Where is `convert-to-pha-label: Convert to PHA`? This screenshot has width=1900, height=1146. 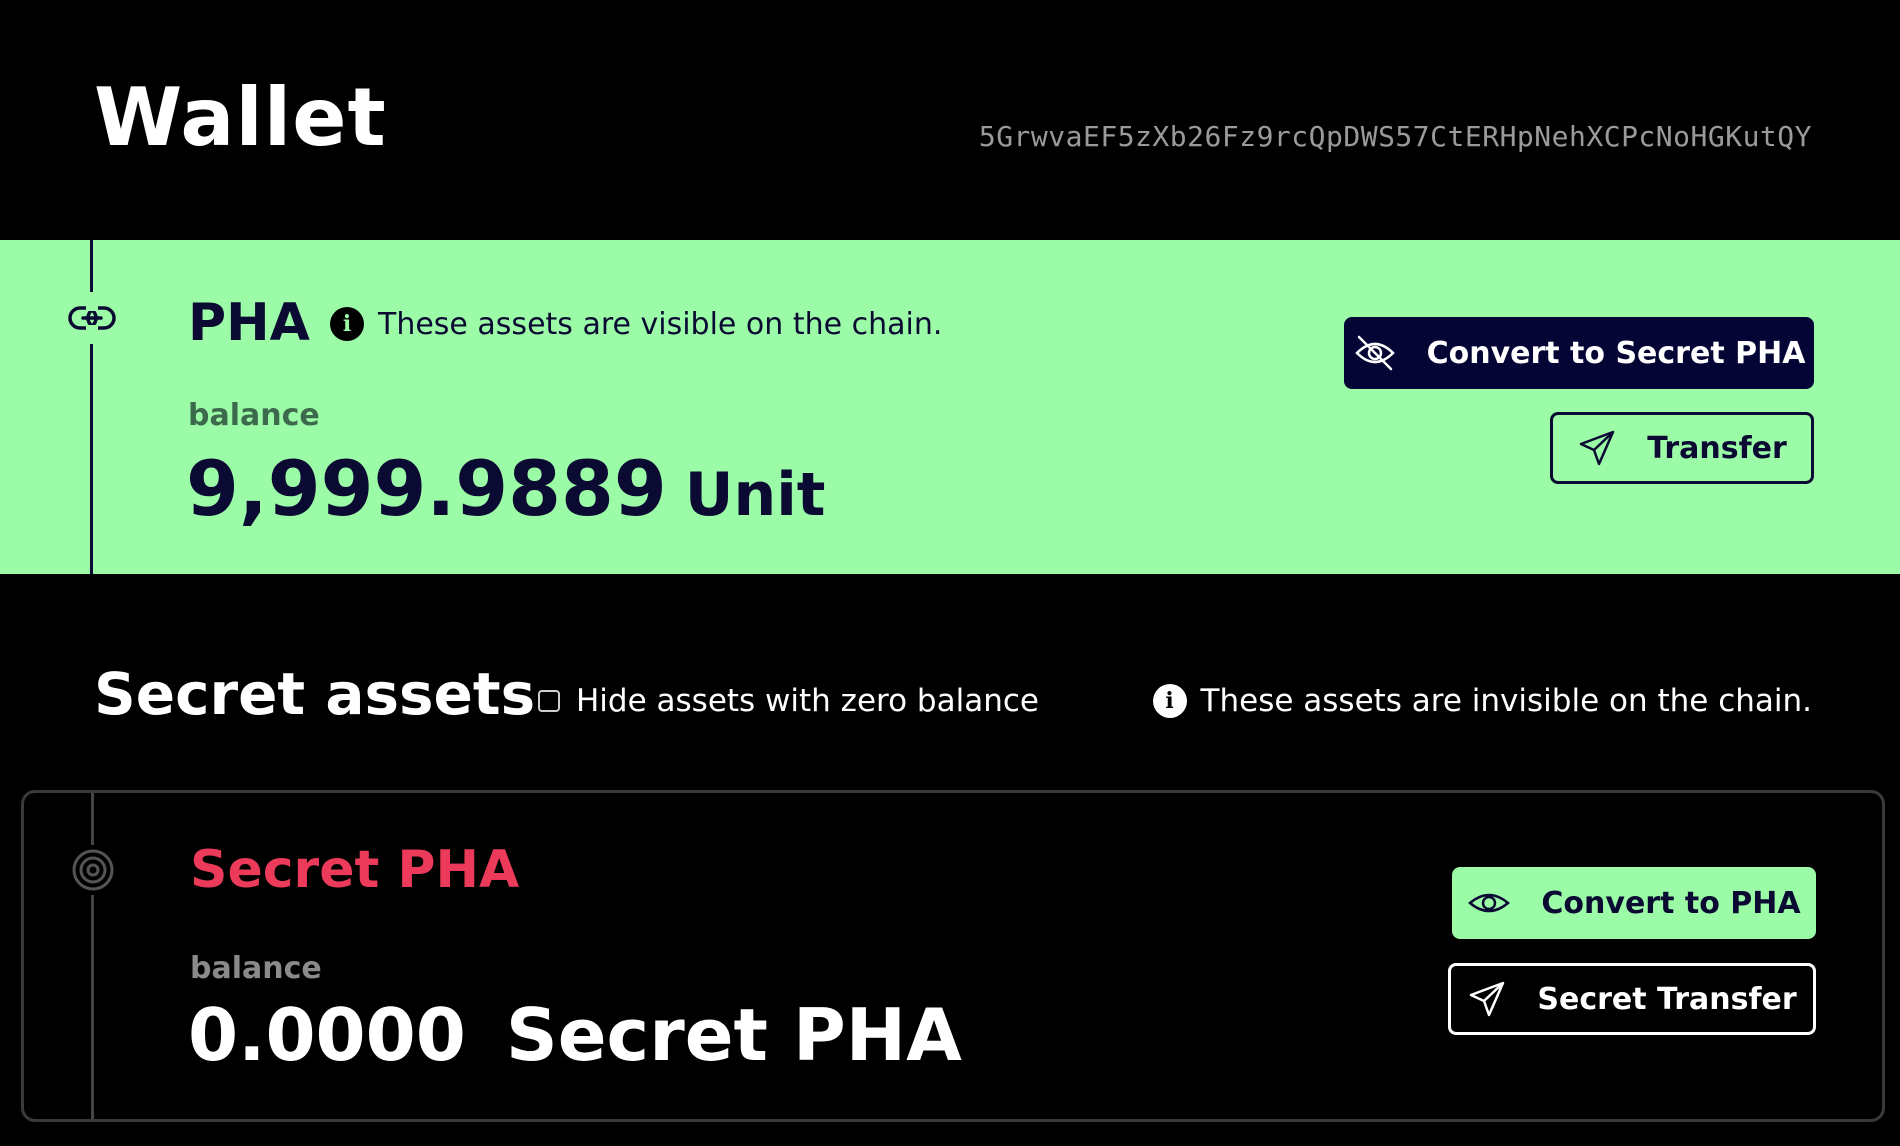 convert-to-pha-label: Convert to PHA is located at coordinates (1671, 903).